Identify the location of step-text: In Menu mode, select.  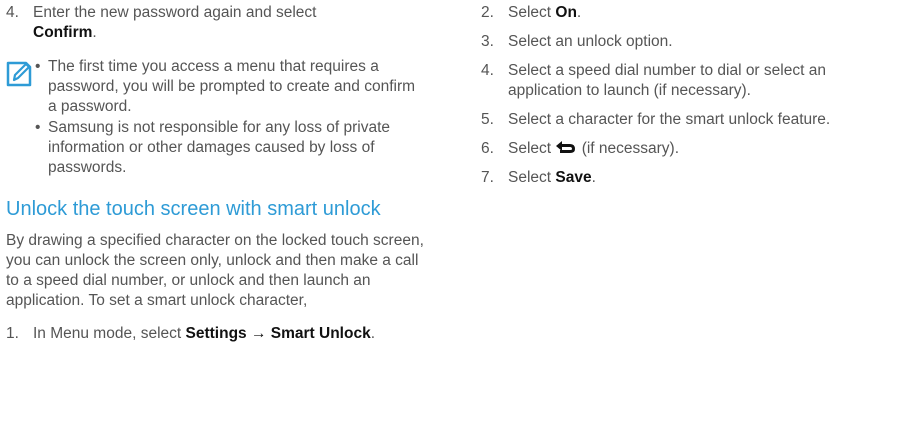
(107, 333).